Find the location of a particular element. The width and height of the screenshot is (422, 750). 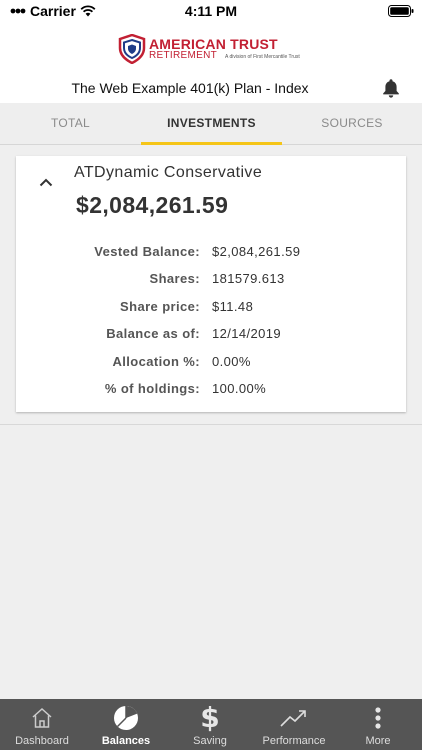

detail-label: Allocation %: is located at coordinates (156, 361).